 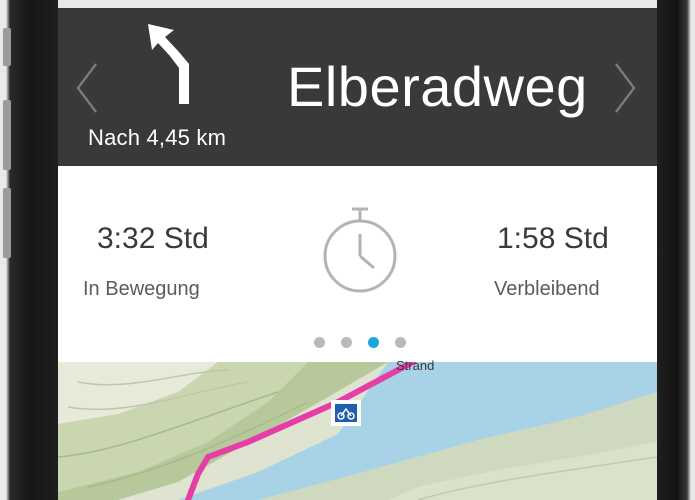 I want to click on map-place-label: Strand, so click(x=415, y=365).